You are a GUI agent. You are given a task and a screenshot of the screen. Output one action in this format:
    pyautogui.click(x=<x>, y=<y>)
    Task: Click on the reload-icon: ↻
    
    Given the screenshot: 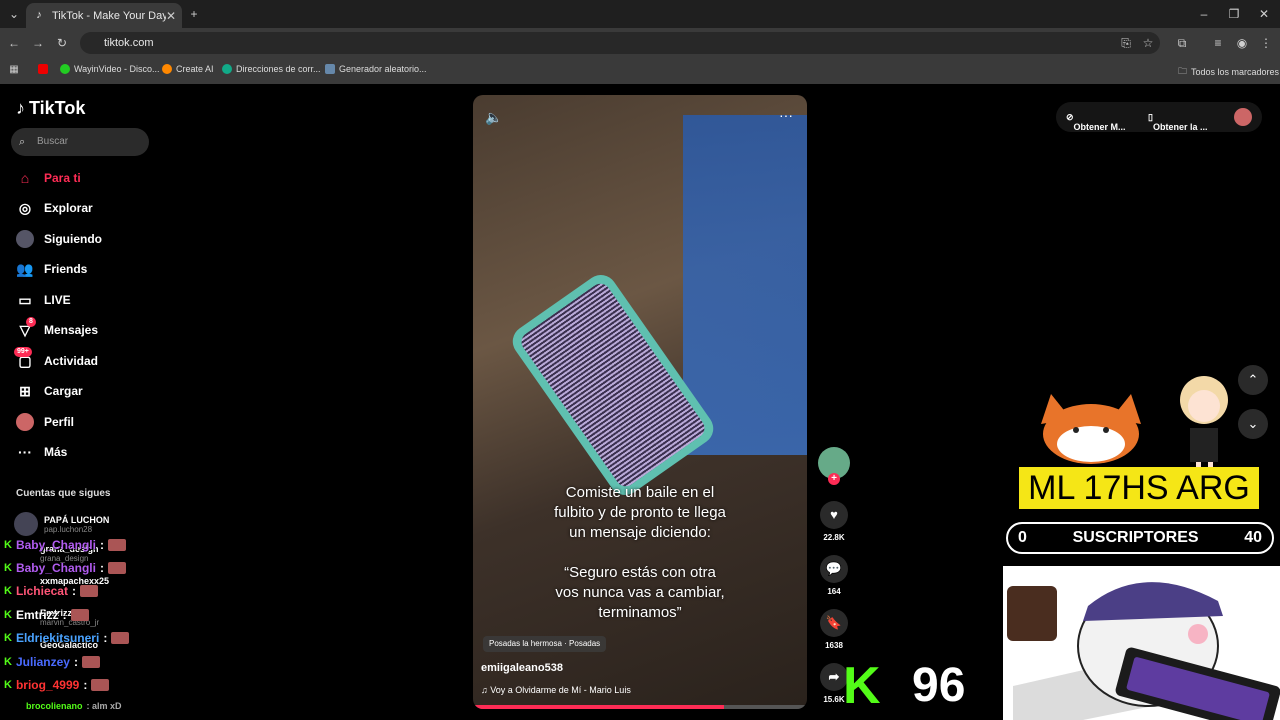 What is the action you would take?
    pyautogui.click(x=62, y=43)
    